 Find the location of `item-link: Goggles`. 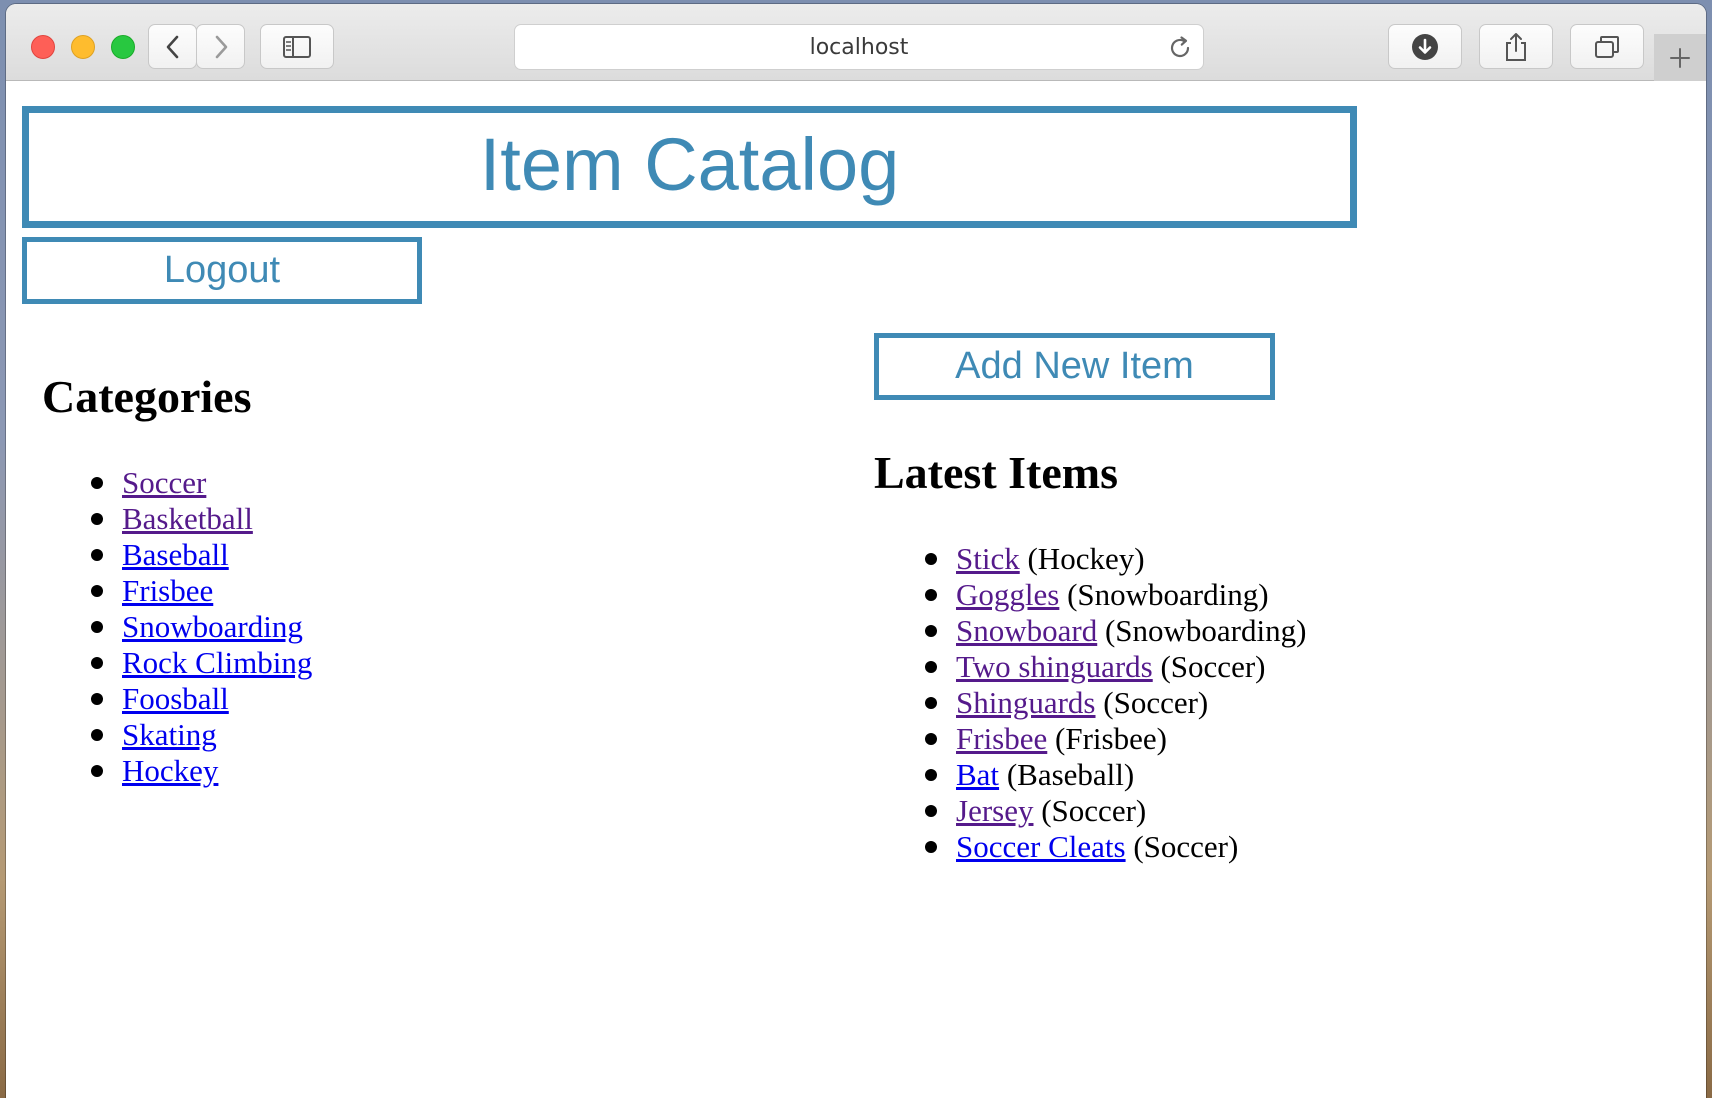

item-link: Goggles is located at coordinates (1007, 594).